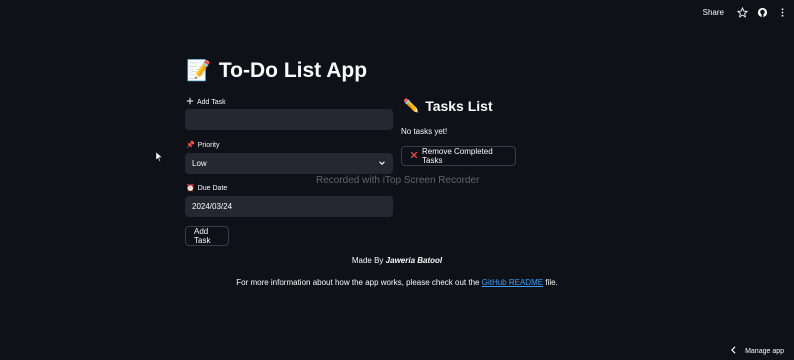 Image resolution: width=794 pixels, height=360 pixels. I want to click on author-name: Jaweria Batool, so click(414, 260).